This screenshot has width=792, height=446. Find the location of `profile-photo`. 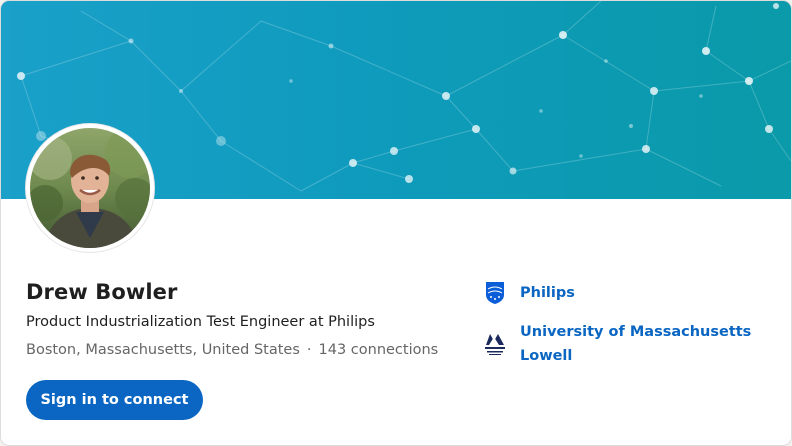

profile-photo is located at coordinates (90, 188).